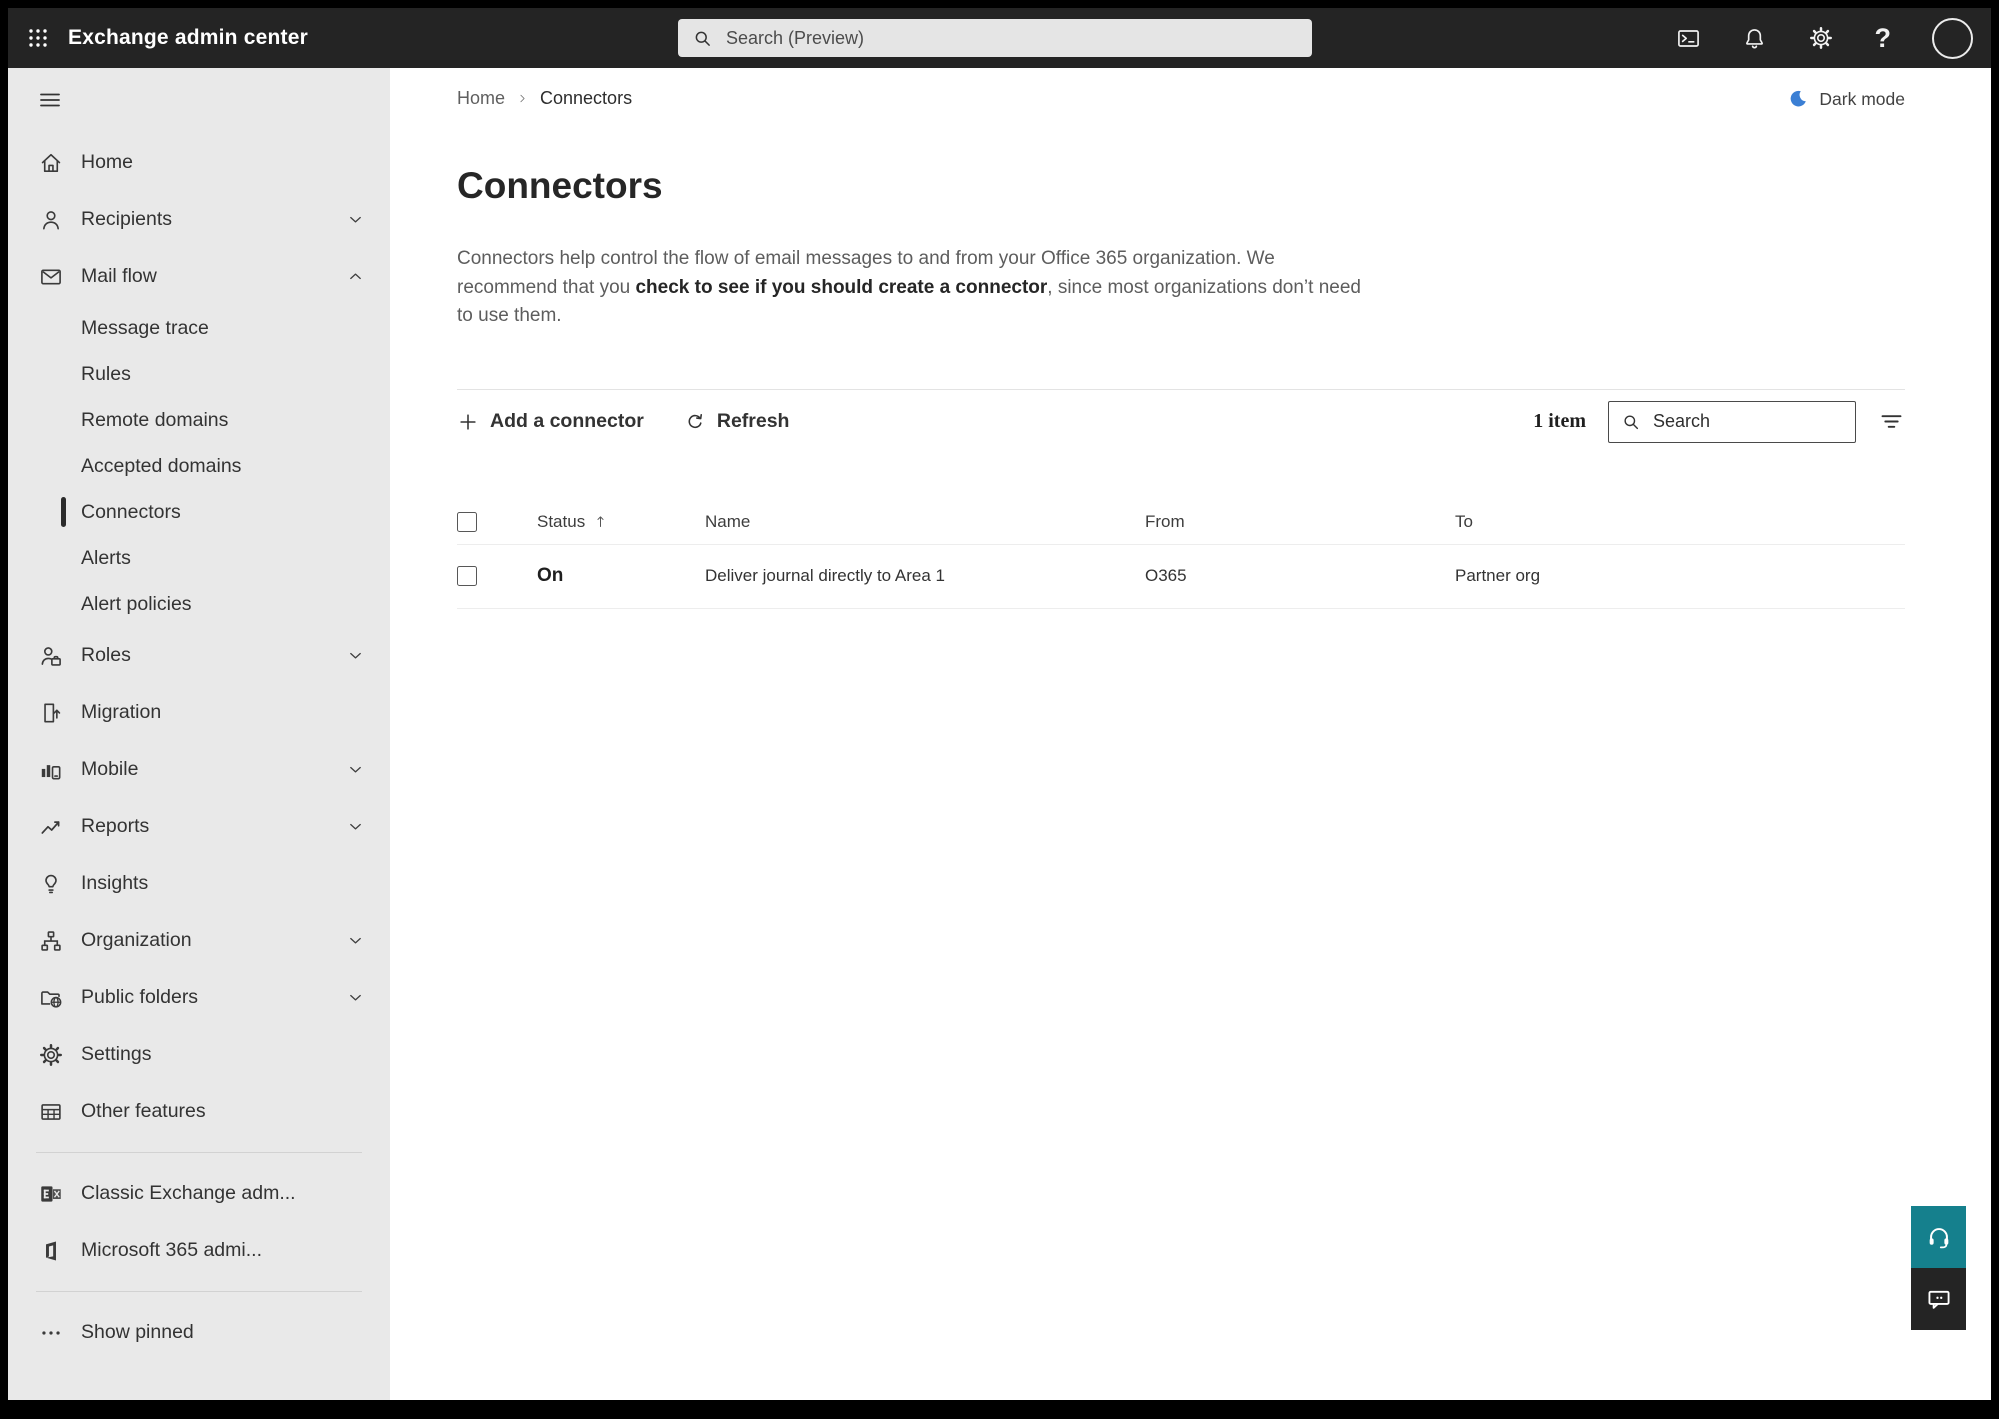  I want to click on terminal-icon, so click(1688, 38).